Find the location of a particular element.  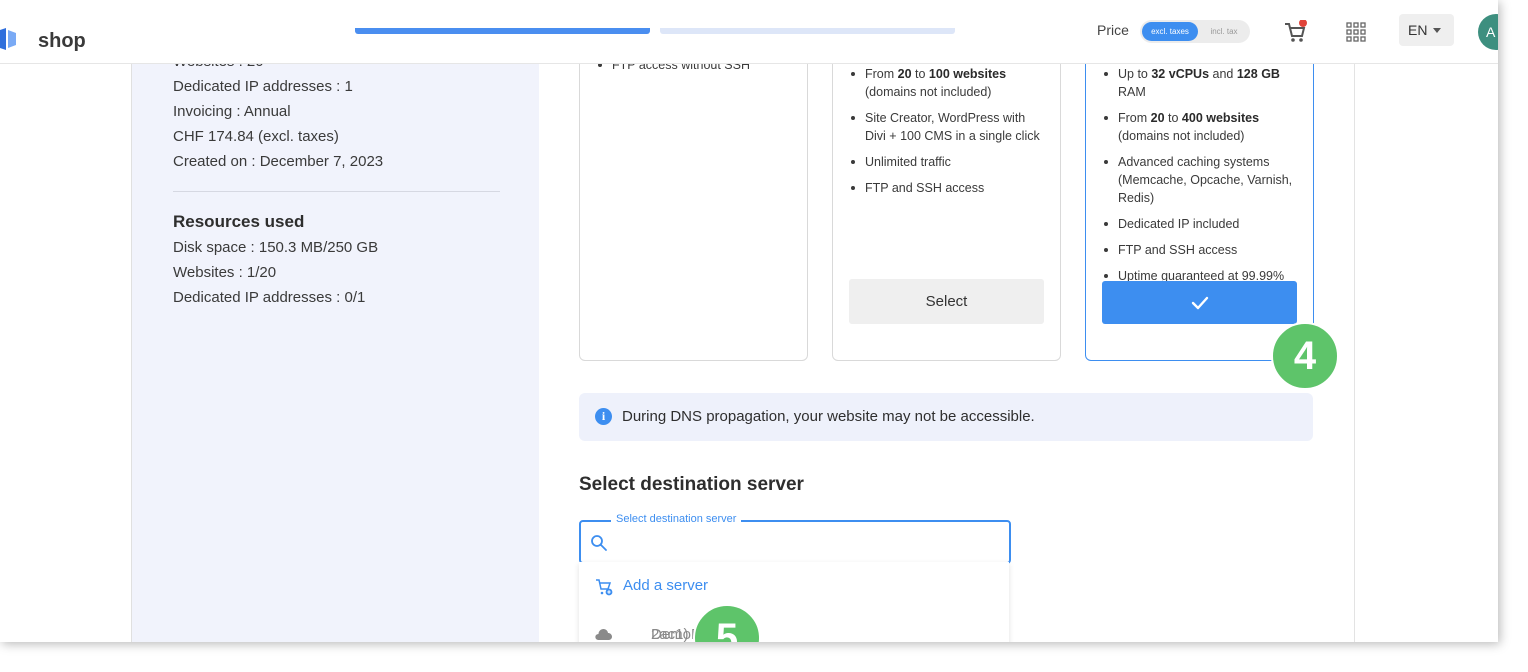

selected-plan-button is located at coordinates (1199, 302).